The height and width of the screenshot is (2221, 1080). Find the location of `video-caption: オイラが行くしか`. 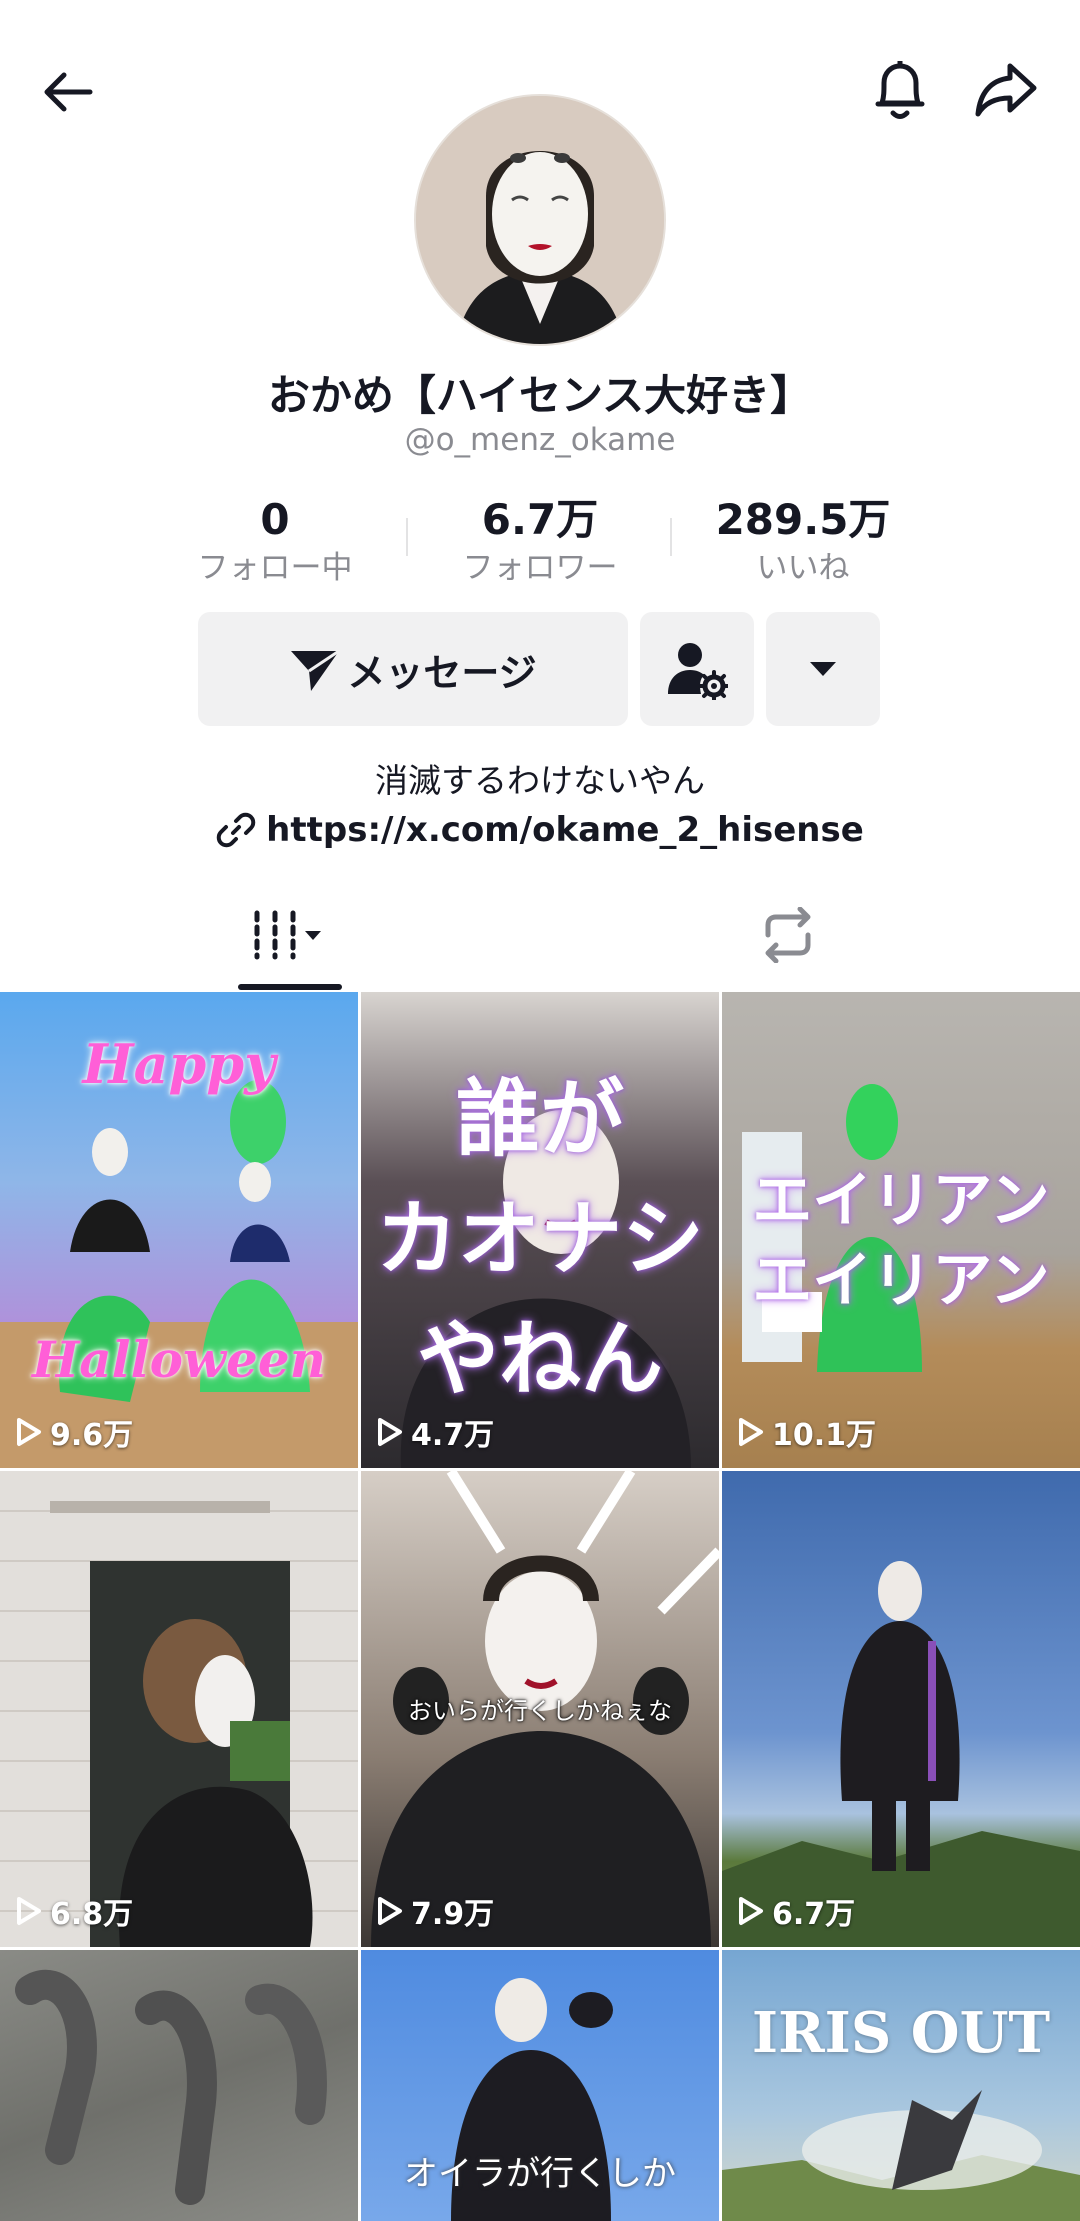

video-caption: オイラが行くしか is located at coordinates (540, 2174).